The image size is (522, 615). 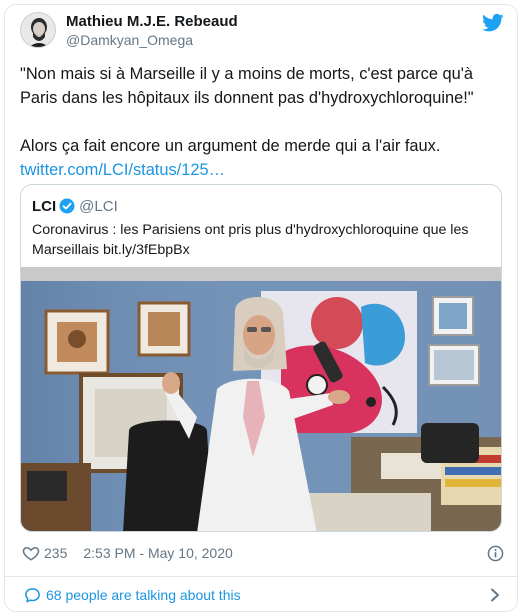 What do you see at coordinates (111, 250) in the screenshot?
I see `quoted-text-line: Marseillais bit.ly/3fEbpBx` at bounding box center [111, 250].